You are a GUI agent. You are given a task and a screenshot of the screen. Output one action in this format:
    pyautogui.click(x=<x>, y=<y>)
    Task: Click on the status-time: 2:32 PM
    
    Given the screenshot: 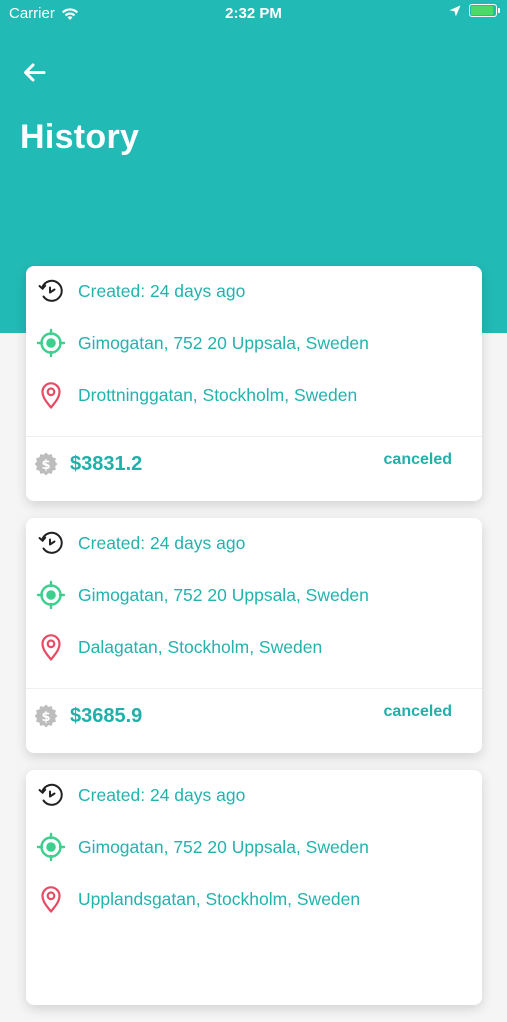 What is the action you would take?
    pyautogui.click(x=253, y=13)
    